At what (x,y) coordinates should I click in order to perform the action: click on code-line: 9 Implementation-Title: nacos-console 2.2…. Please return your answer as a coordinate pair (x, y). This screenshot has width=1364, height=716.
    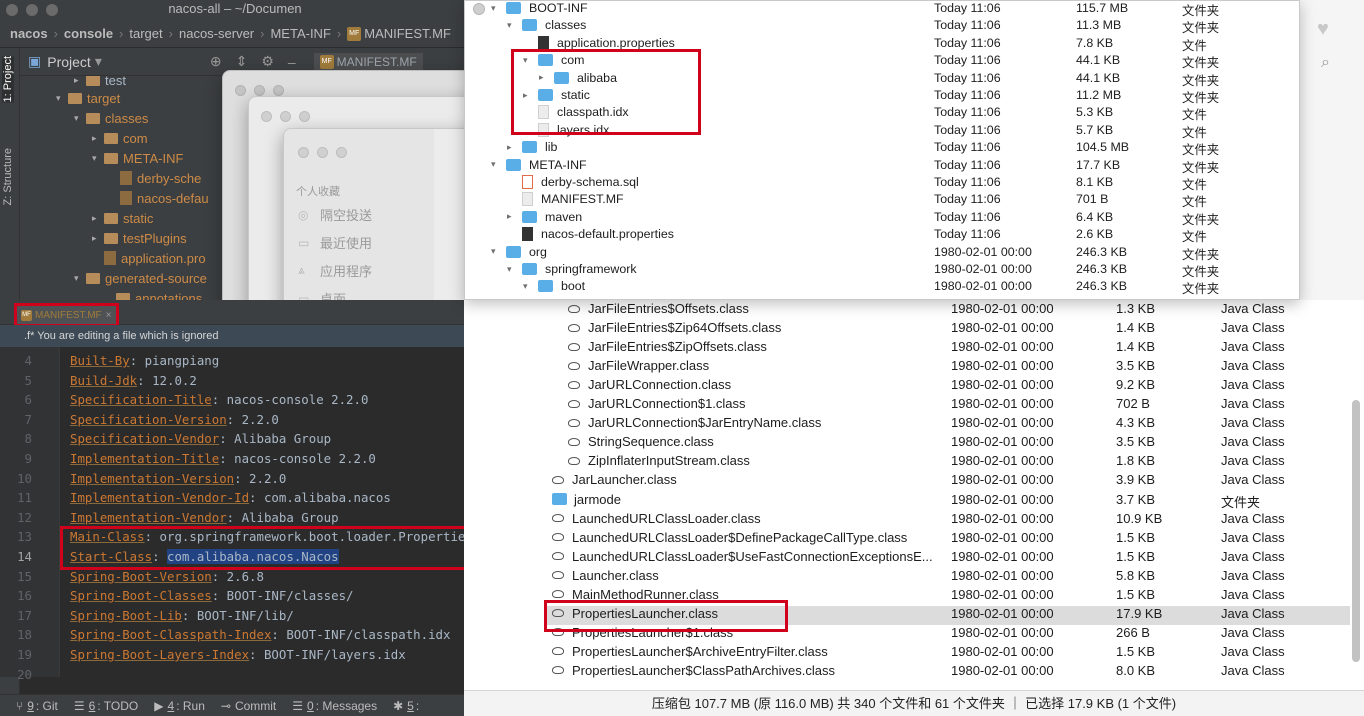
    Looking at the image, I should click on (271, 459).